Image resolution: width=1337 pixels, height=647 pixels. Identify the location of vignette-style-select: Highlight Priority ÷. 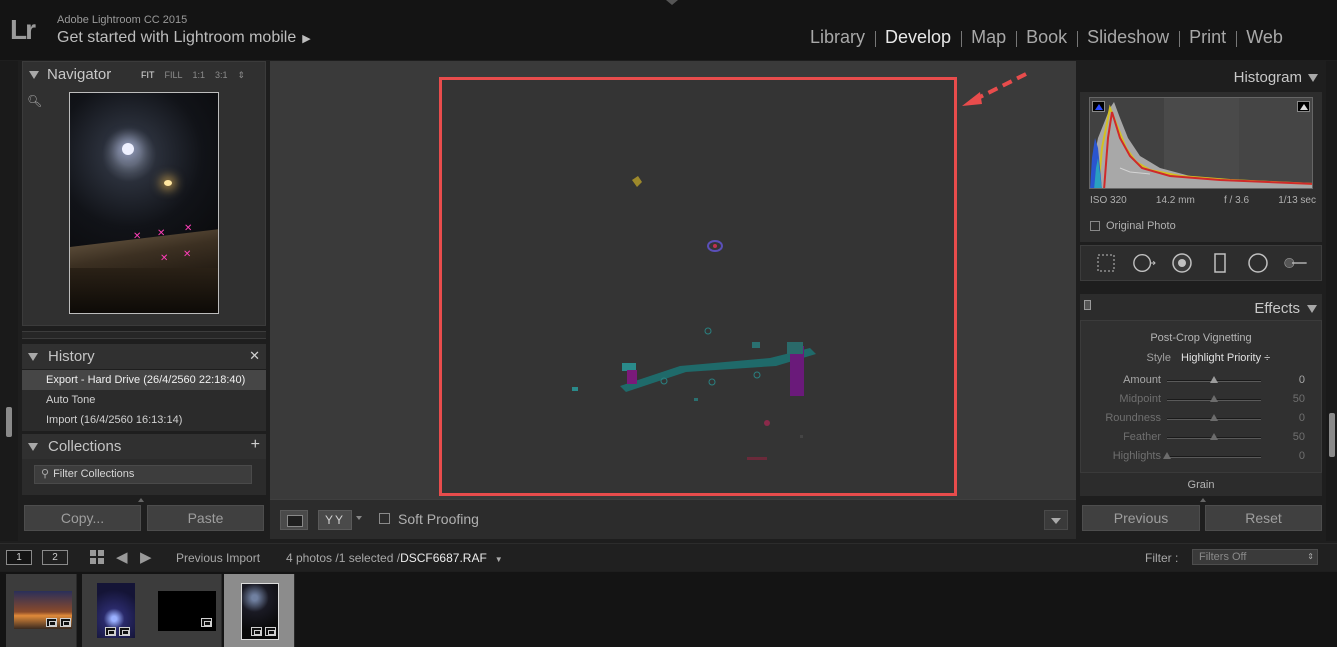
(1225, 358).